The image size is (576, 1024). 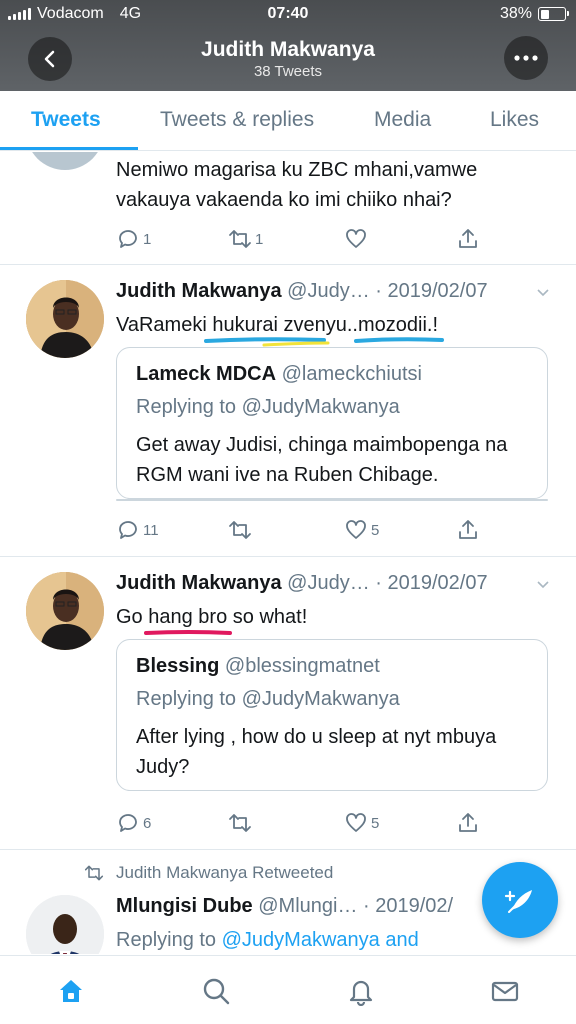 I want to click on highlighted-phrase: hang bro, so click(x=188, y=618).